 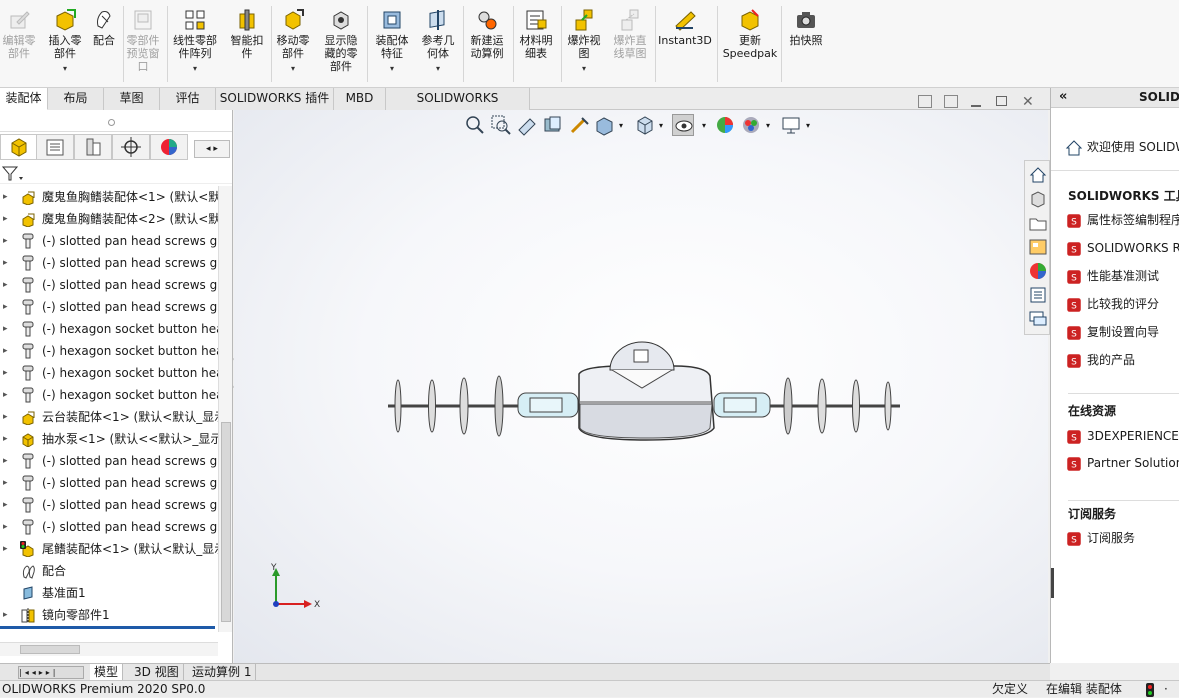 What do you see at coordinates (93, 147) in the screenshot?
I see `configurationmanager-tab` at bounding box center [93, 147].